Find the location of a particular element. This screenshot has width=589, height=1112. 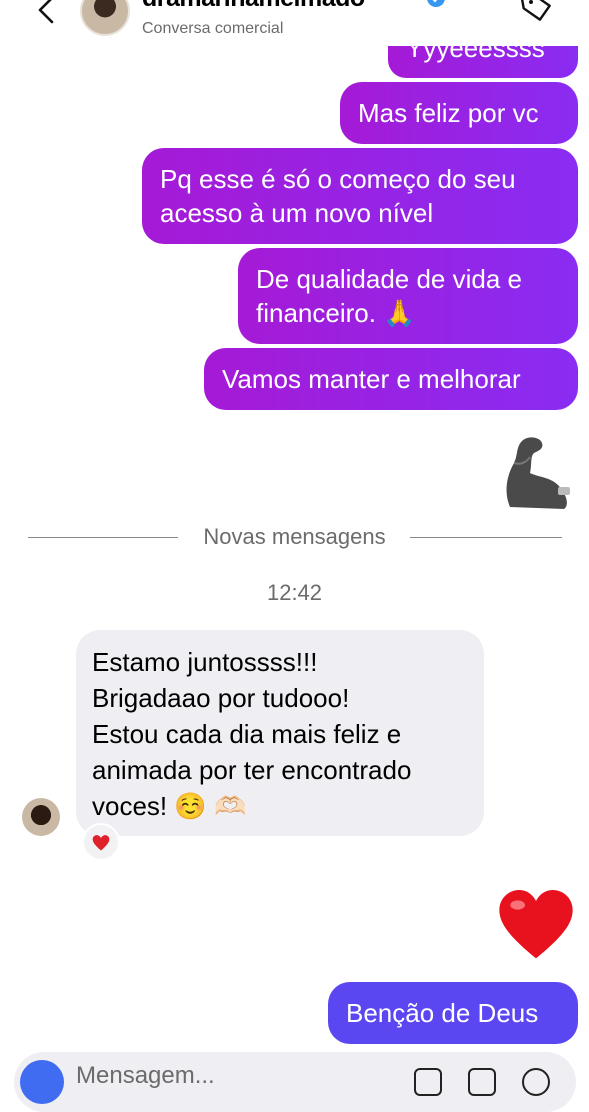

gallery-icon is located at coordinates (428, 1082).